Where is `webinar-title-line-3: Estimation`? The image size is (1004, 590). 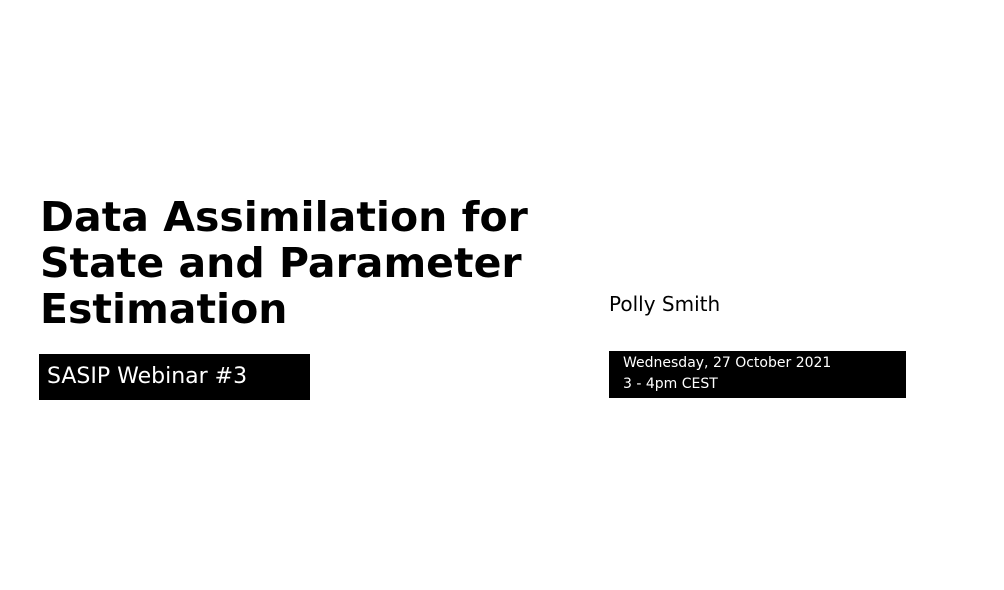
webinar-title-line-3: Estimation is located at coordinates (164, 309).